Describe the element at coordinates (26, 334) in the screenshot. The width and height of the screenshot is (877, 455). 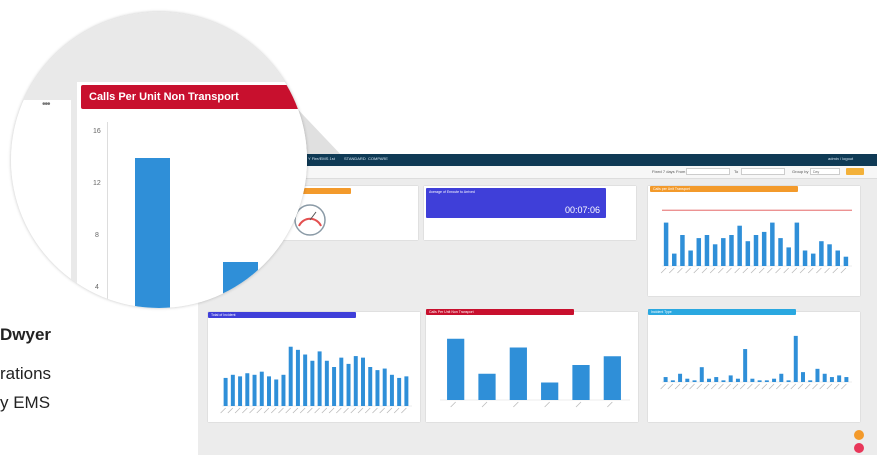
I see `speaker-name: Dwyer` at that location.